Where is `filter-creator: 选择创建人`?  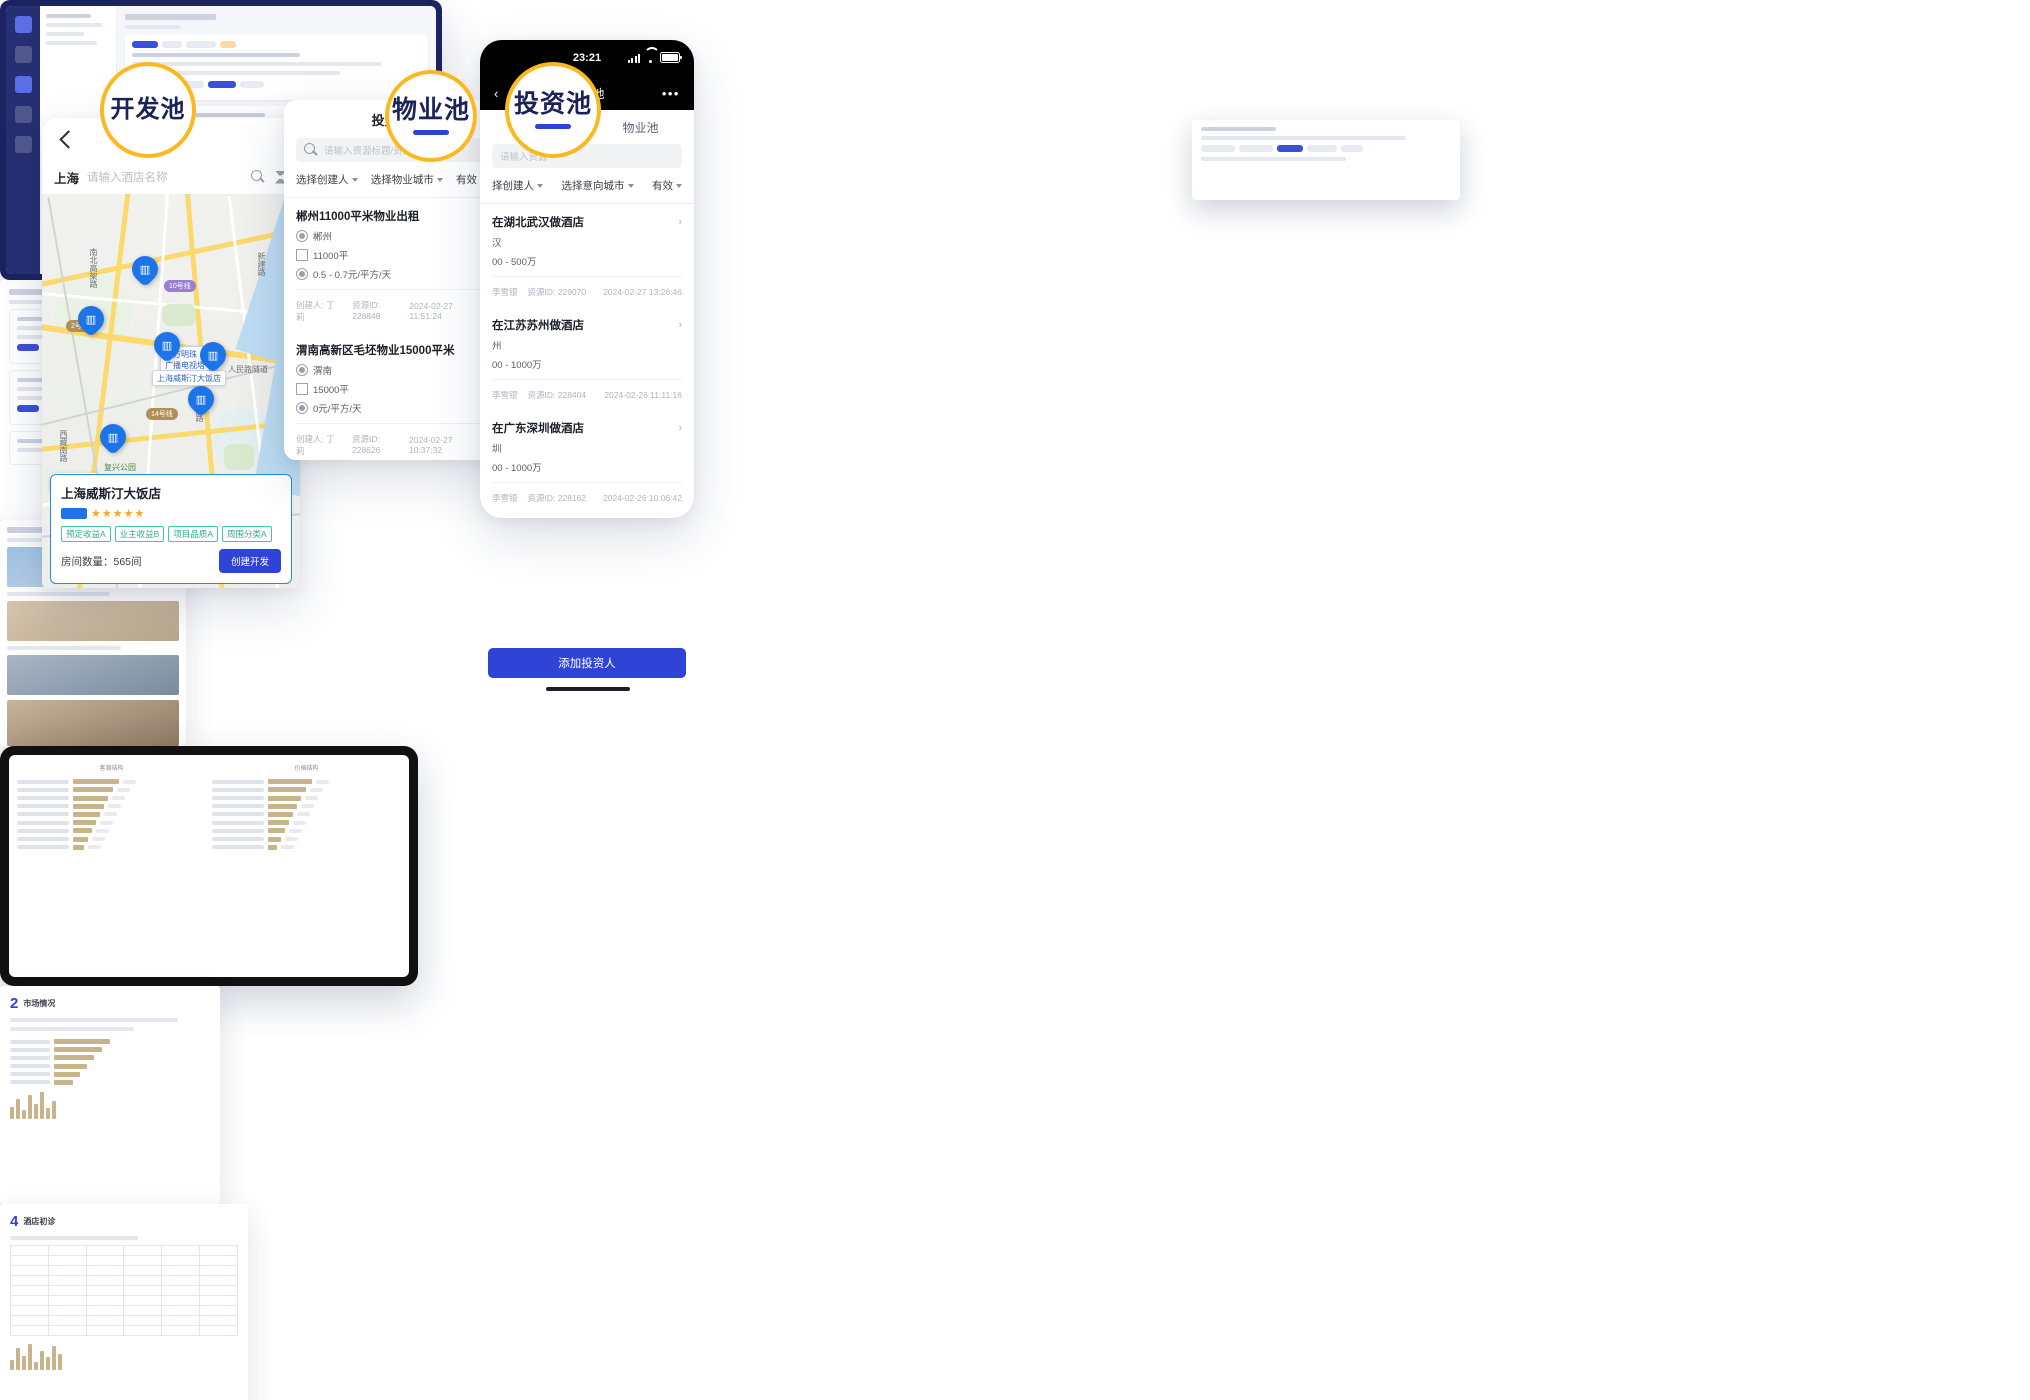 filter-creator: 选择创建人 is located at coordinates (327, 179).